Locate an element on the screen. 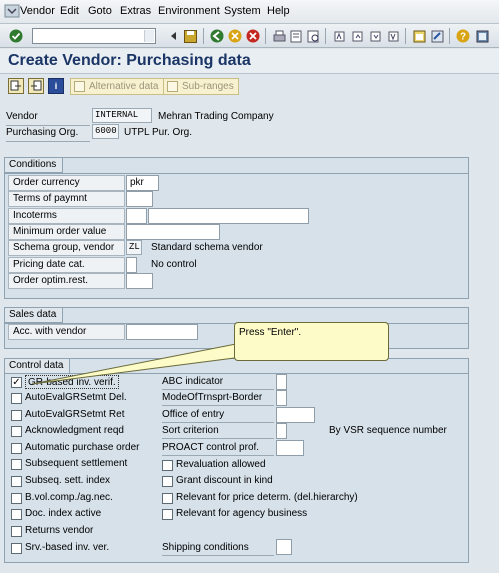 The height and width of the screenshot is (573, 499). order-optim-rest-field is located at coordinates (139, 281).